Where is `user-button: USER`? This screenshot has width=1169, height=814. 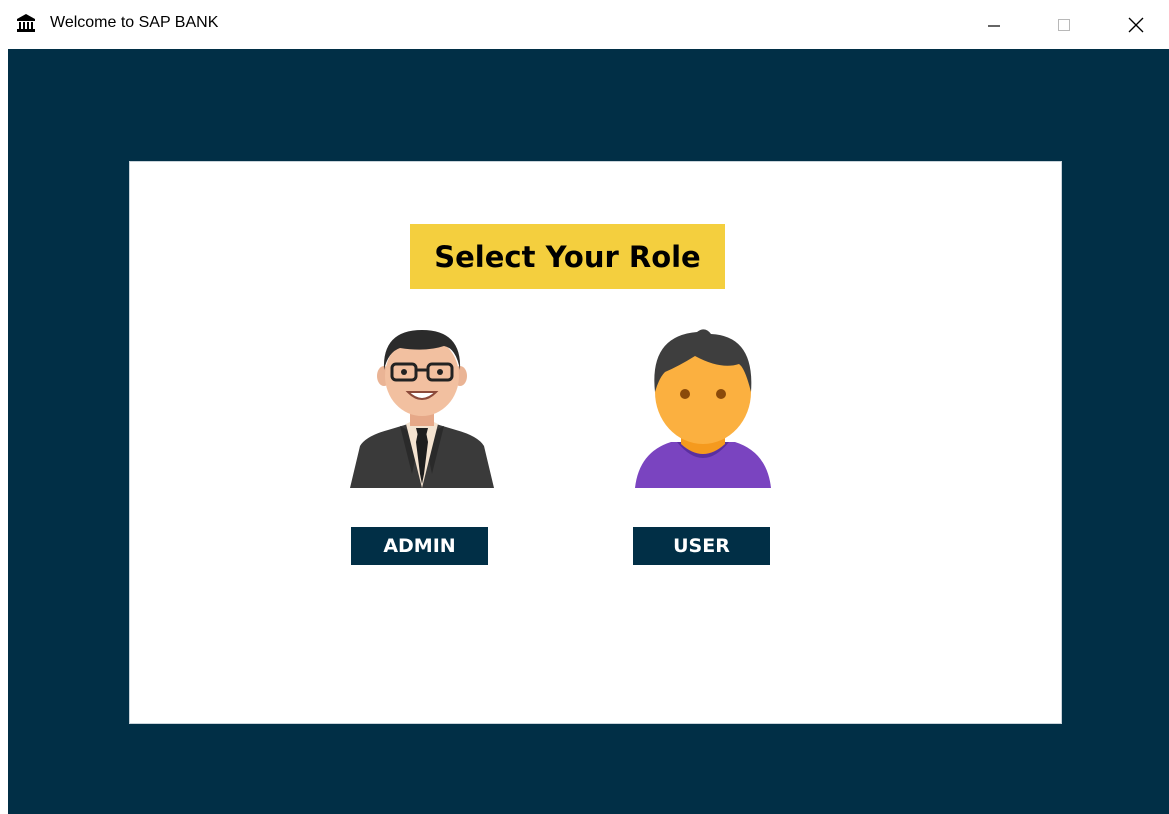 user-button: USER is located at coordinates (701, 546).